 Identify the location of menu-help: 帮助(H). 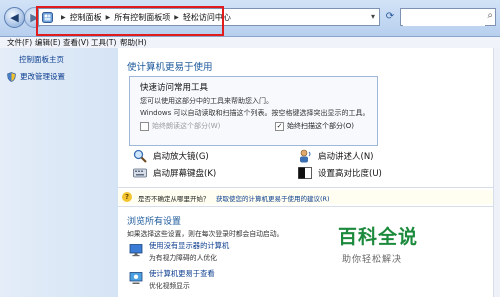
(133, 42).